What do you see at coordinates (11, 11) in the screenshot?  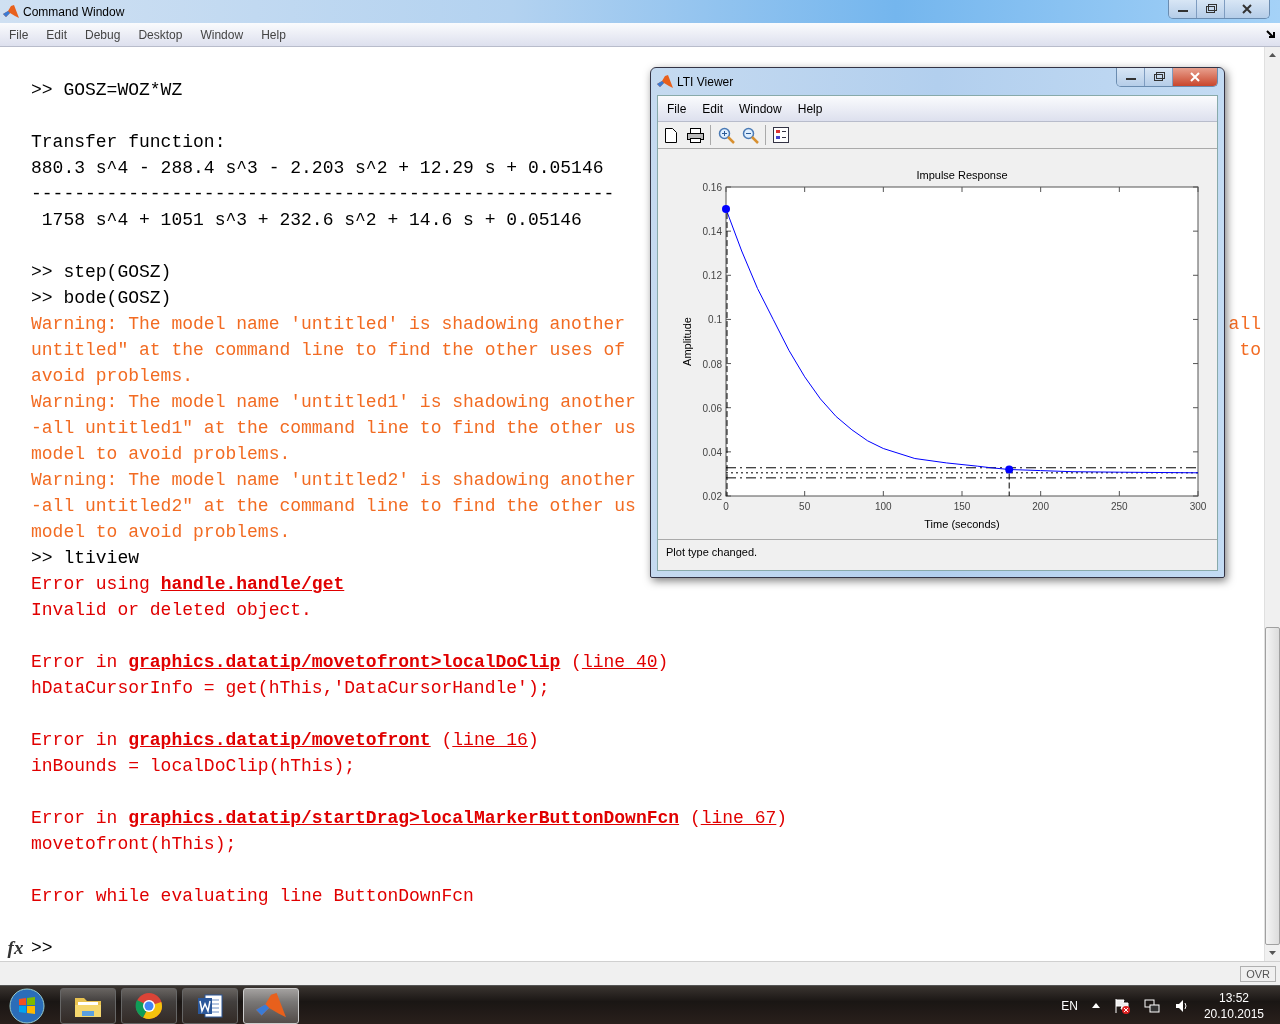 I see `matlab-logo-icon` at bounding box center [11, 11].